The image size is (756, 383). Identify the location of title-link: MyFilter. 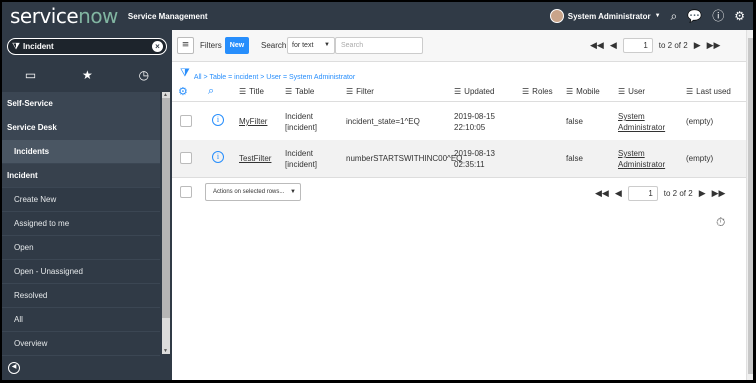
(253, 121).